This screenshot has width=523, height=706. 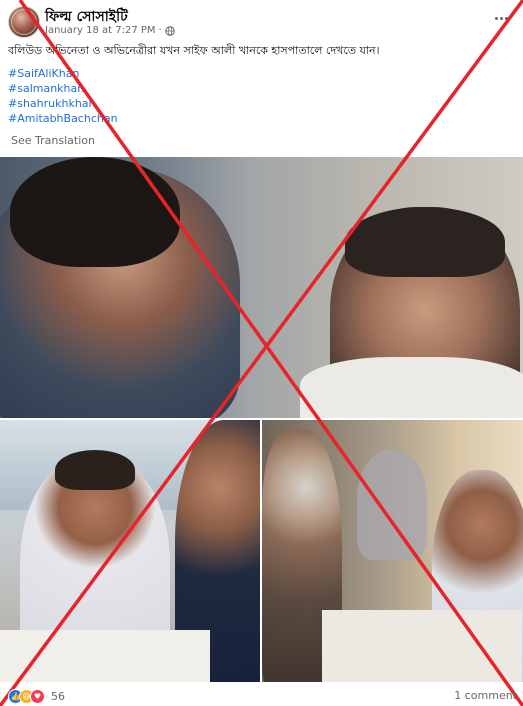 I want to click on photo-bed-right, so click(x=422, y=646).